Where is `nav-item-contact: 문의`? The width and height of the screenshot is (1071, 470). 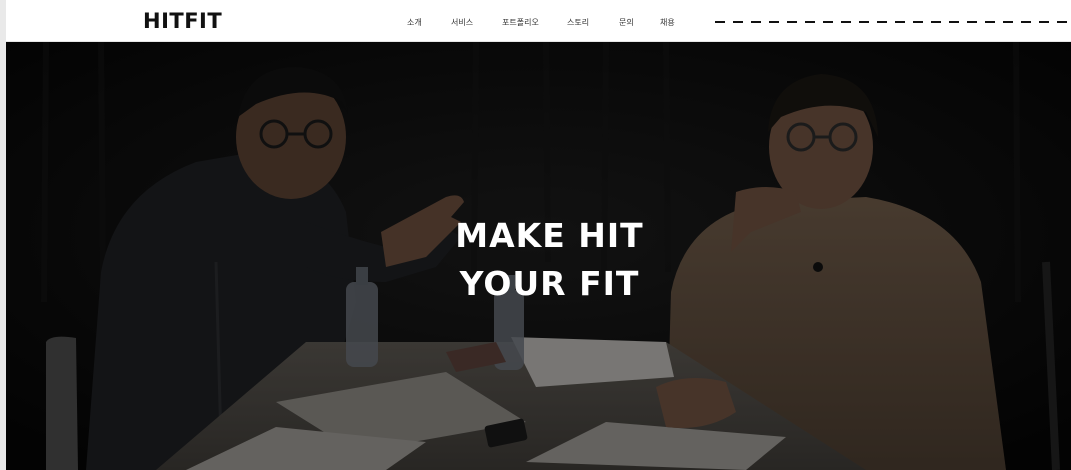
nav-item-contact: 문의 is located at coordinates (626, 22).